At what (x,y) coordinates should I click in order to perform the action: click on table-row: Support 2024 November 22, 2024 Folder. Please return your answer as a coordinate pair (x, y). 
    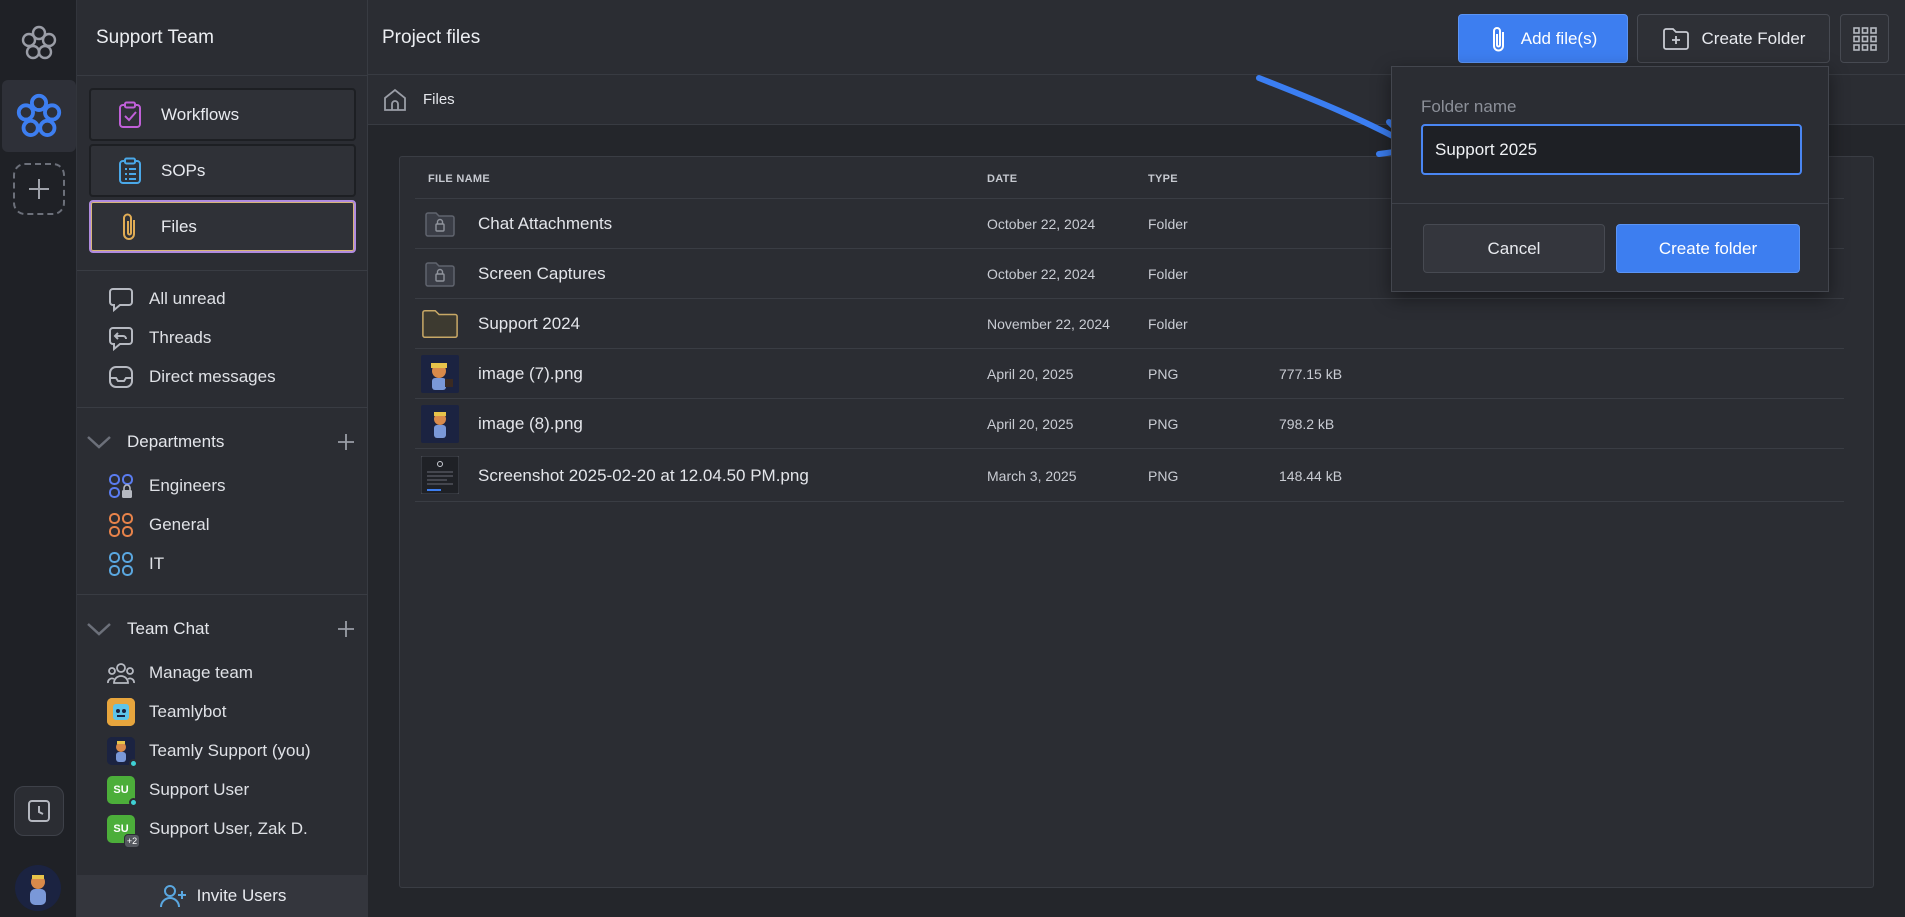
    Looking at the image, I should click on (1129, 324).